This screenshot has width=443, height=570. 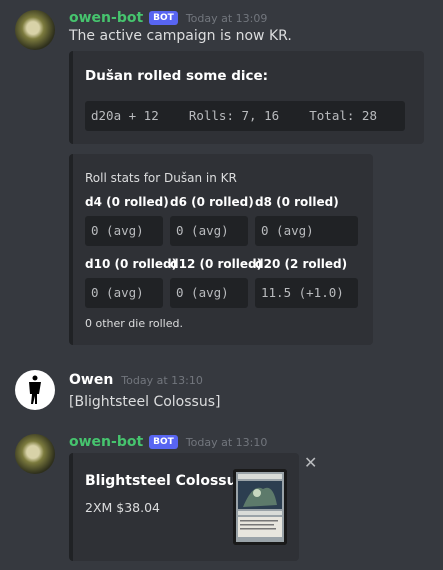 I want to click on card-art-icon, so click(x=260, y=507).